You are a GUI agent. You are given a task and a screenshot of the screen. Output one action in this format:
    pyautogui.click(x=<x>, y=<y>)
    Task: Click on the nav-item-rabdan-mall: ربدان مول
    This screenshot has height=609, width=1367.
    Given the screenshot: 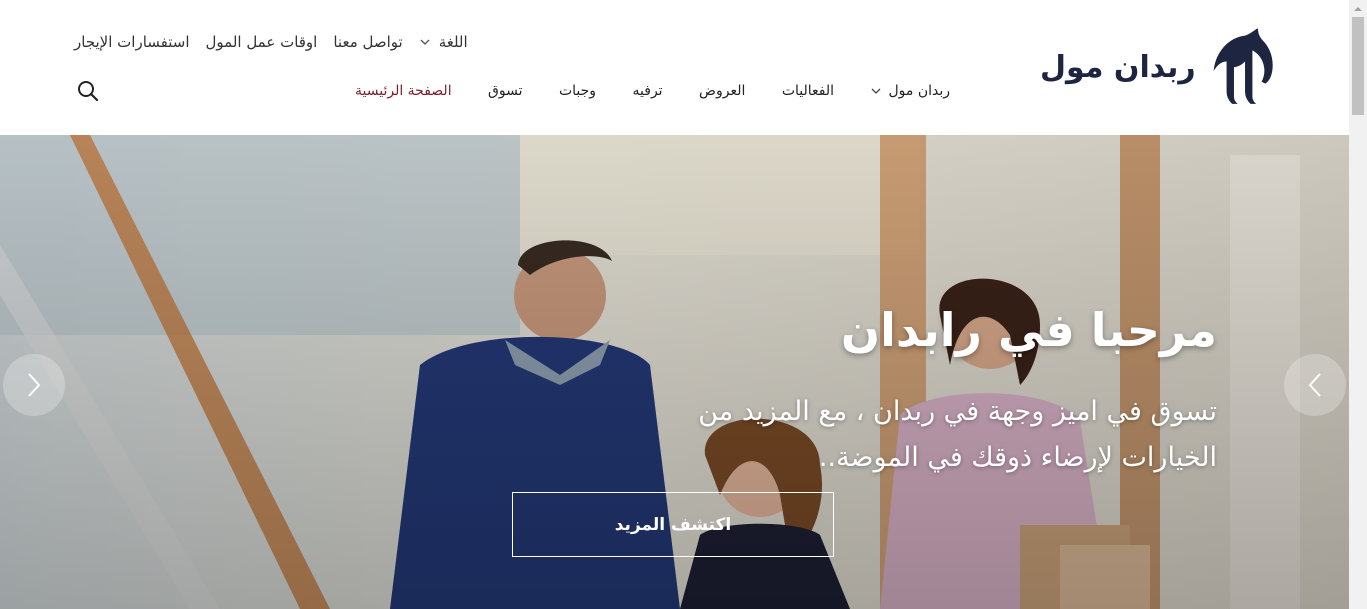 What is the action you would take?
    pyautogui.click(x=910, y=91)
    